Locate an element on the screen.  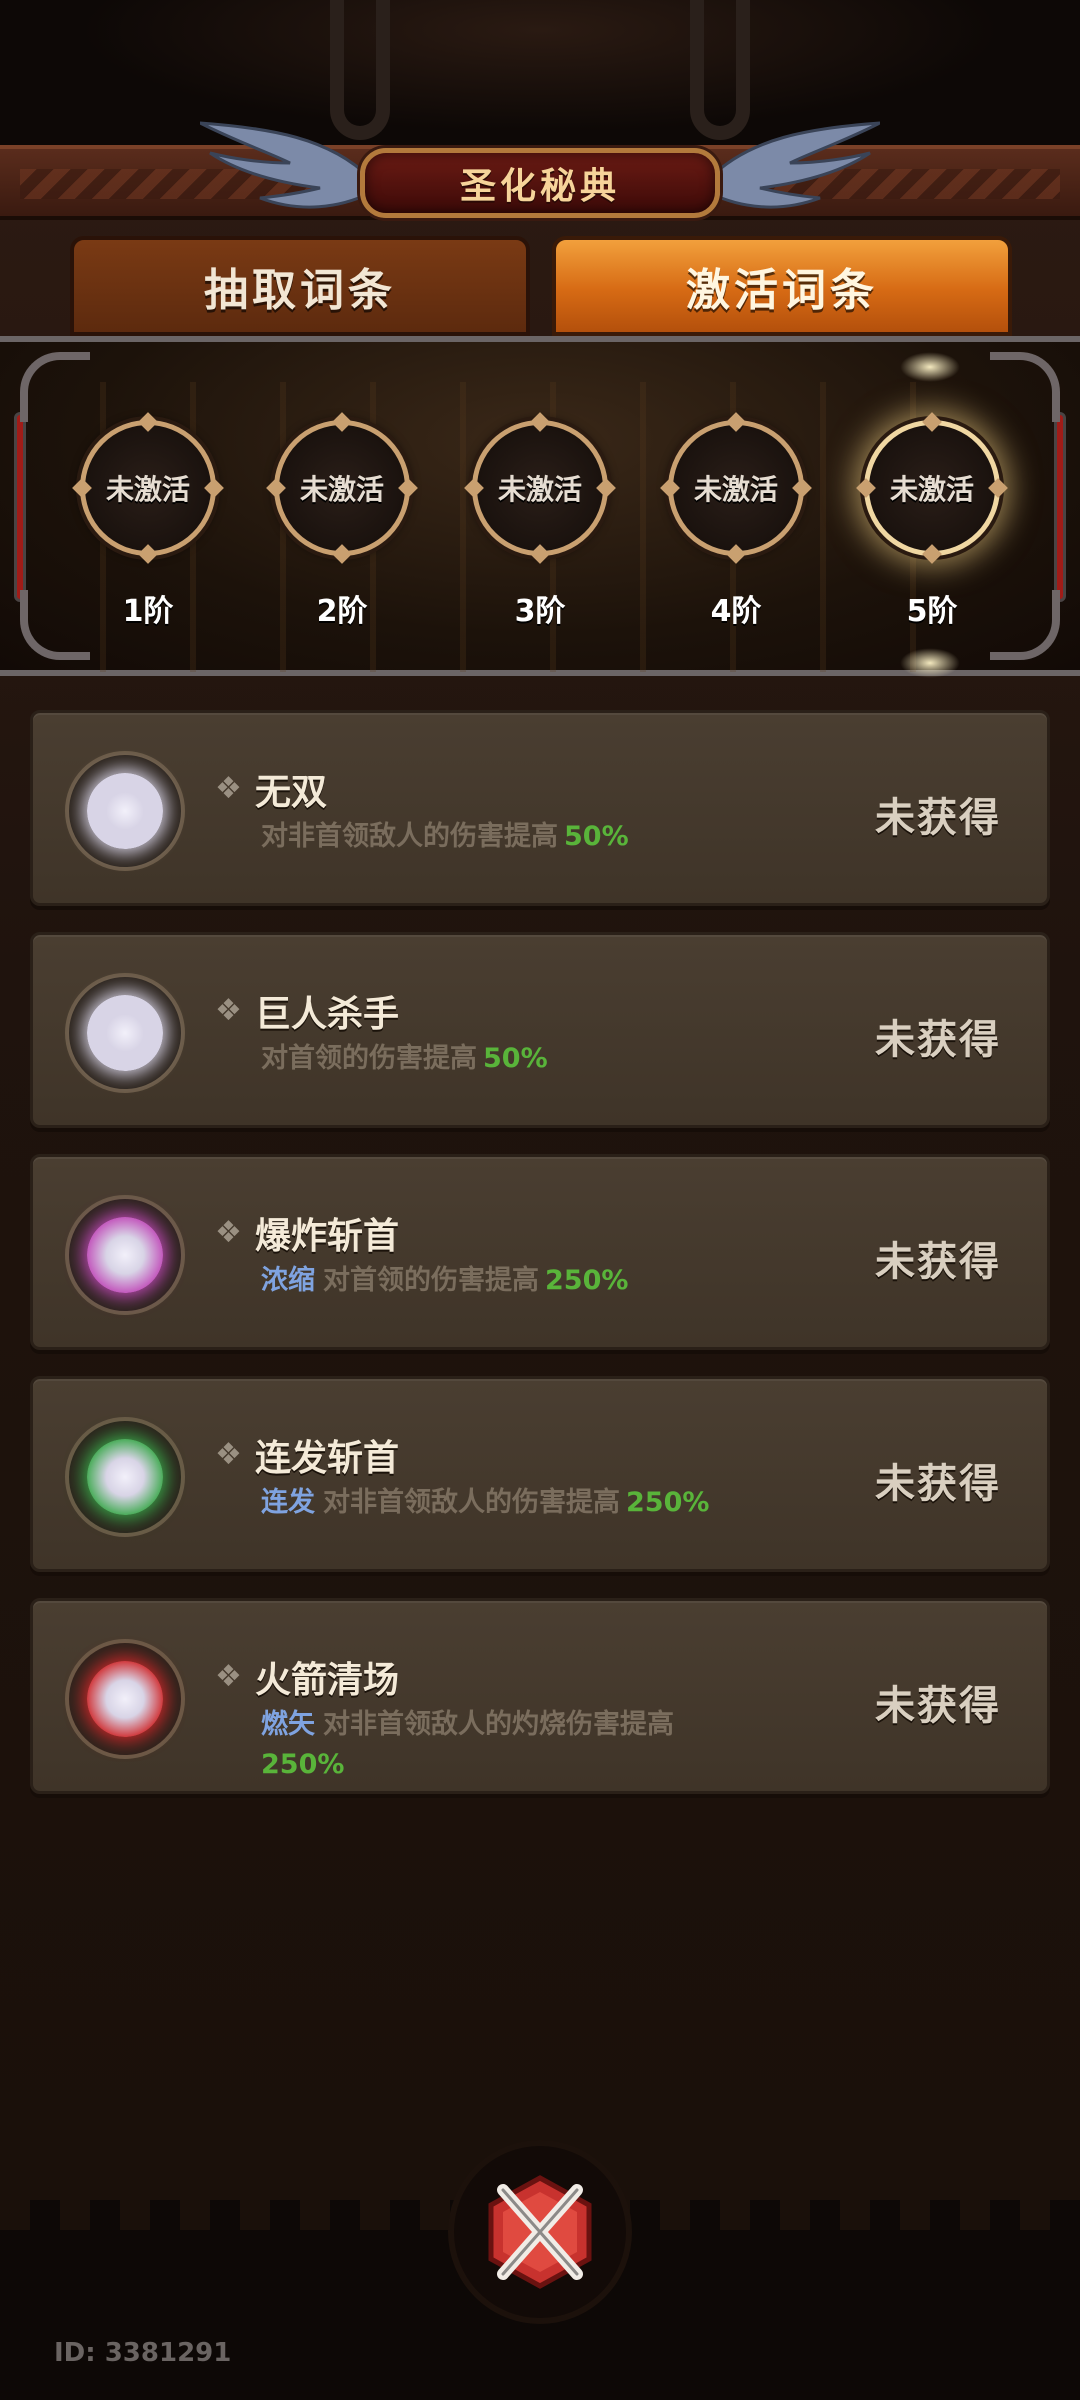
tab-activate-affix-label: 激活词条 is located at coordinates (782, 290).